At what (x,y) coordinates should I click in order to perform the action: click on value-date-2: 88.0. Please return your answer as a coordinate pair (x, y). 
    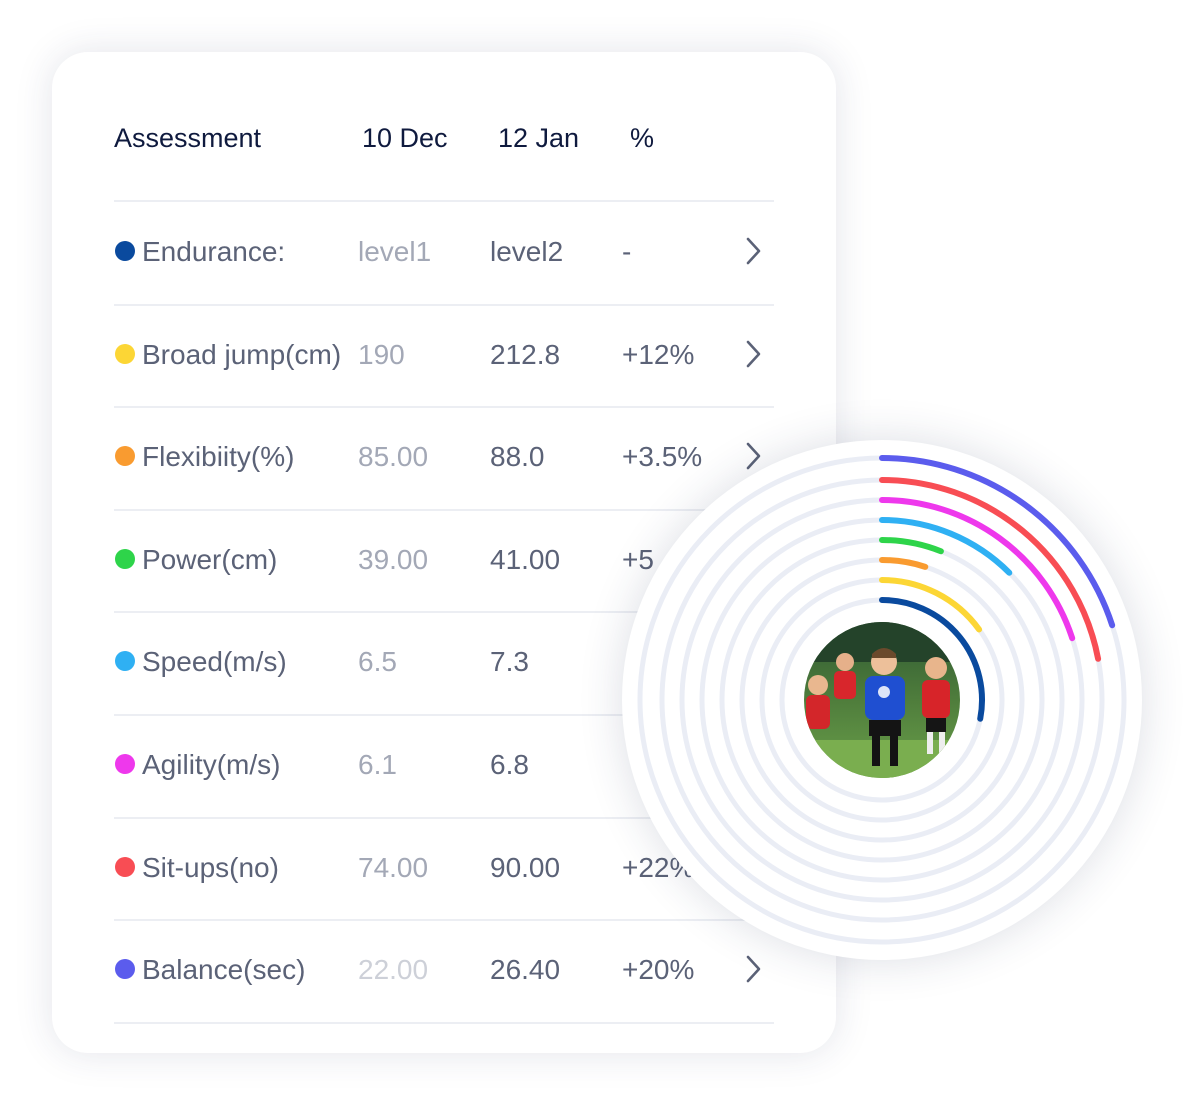
    Looking at the image, I should click on (517, 457).